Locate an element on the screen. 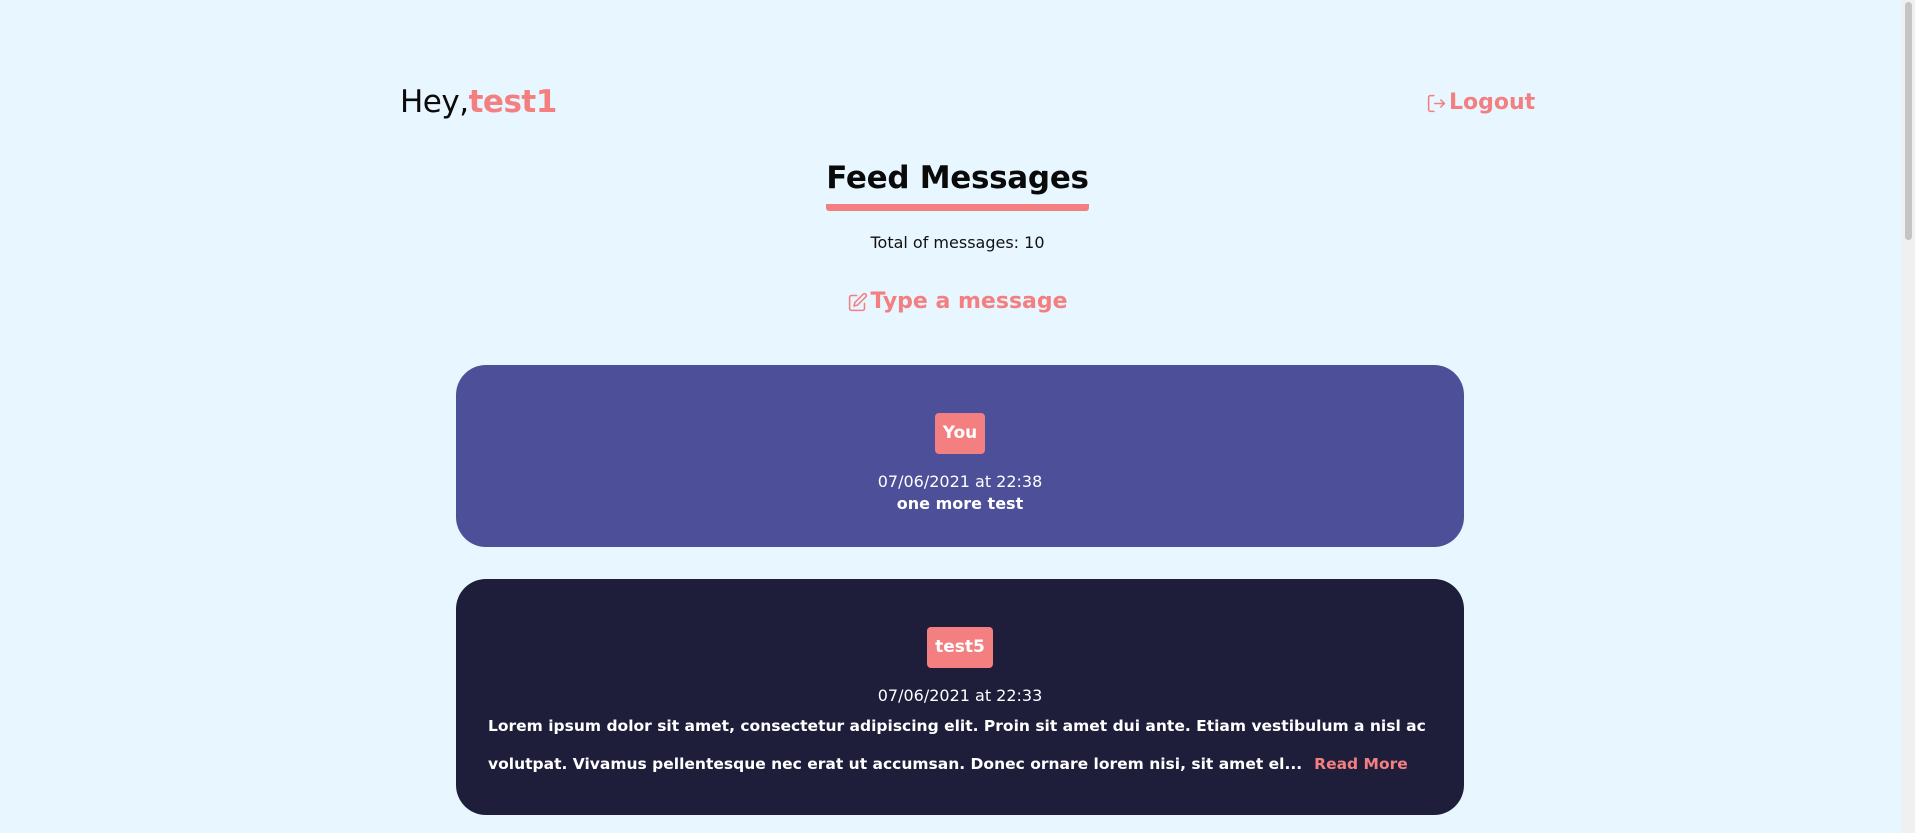 This screenshot has width=1915, height=833. compose-label: Type a message is located at coordinates (969, 301).